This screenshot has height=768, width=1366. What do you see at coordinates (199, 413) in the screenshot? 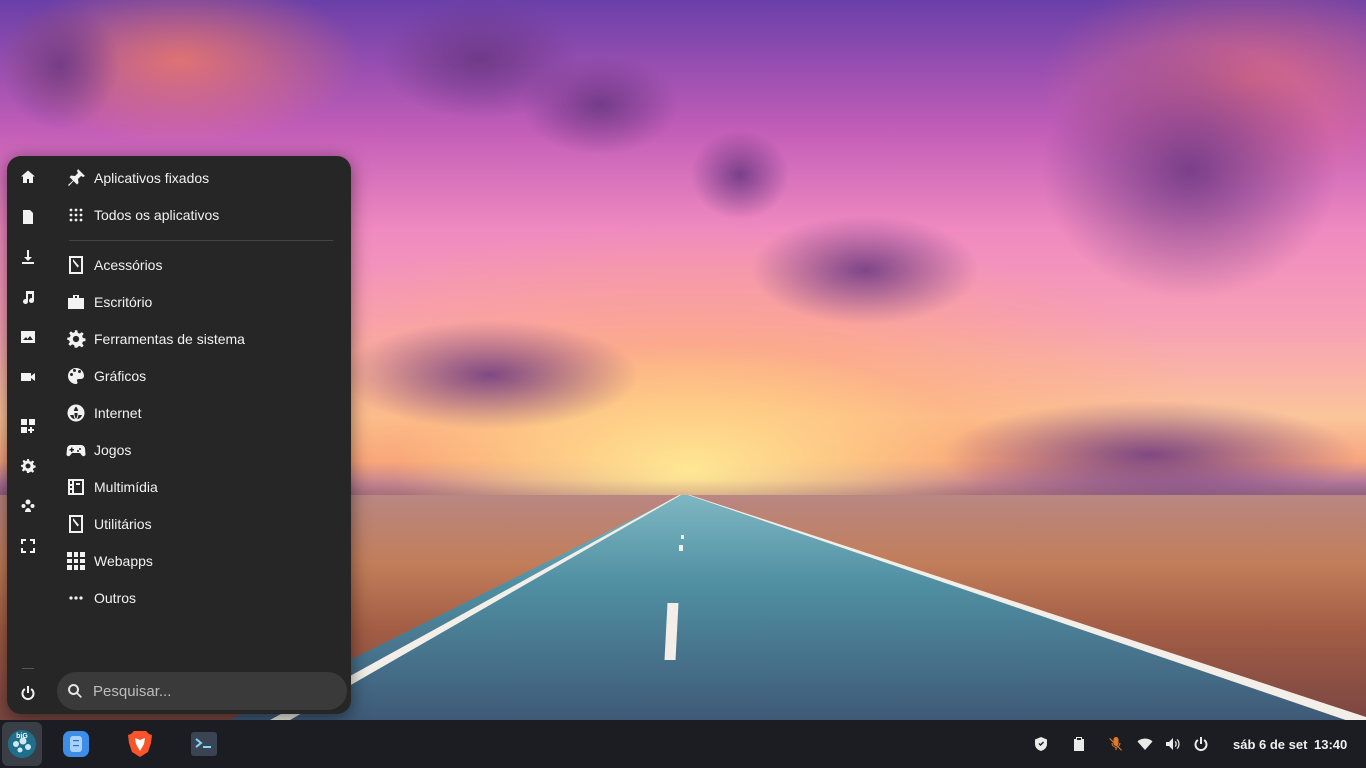
I see `category-internet: Internet` at bounding box center [199, 413].